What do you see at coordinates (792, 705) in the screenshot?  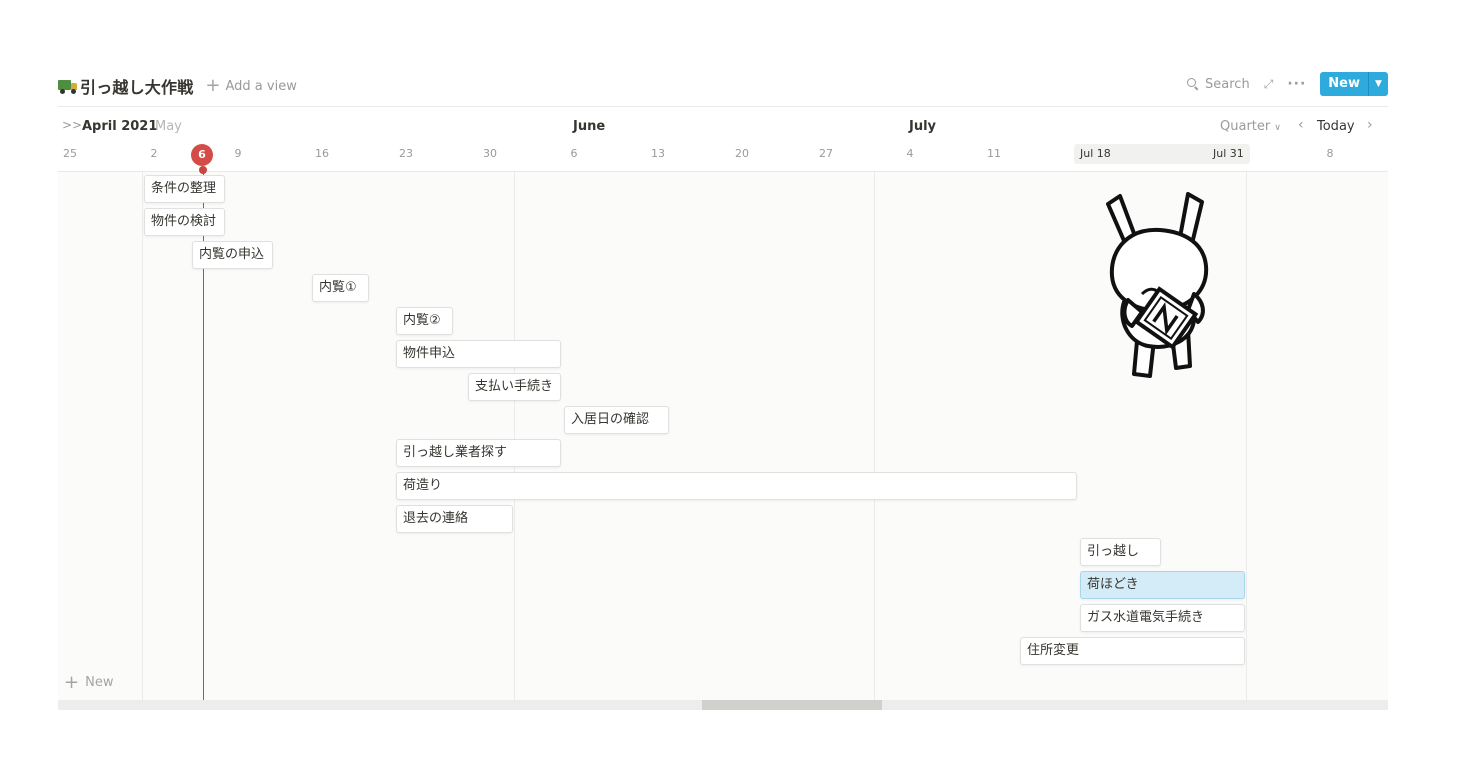 I see `scrollbar-thumb` at bounding box center [792, 705].